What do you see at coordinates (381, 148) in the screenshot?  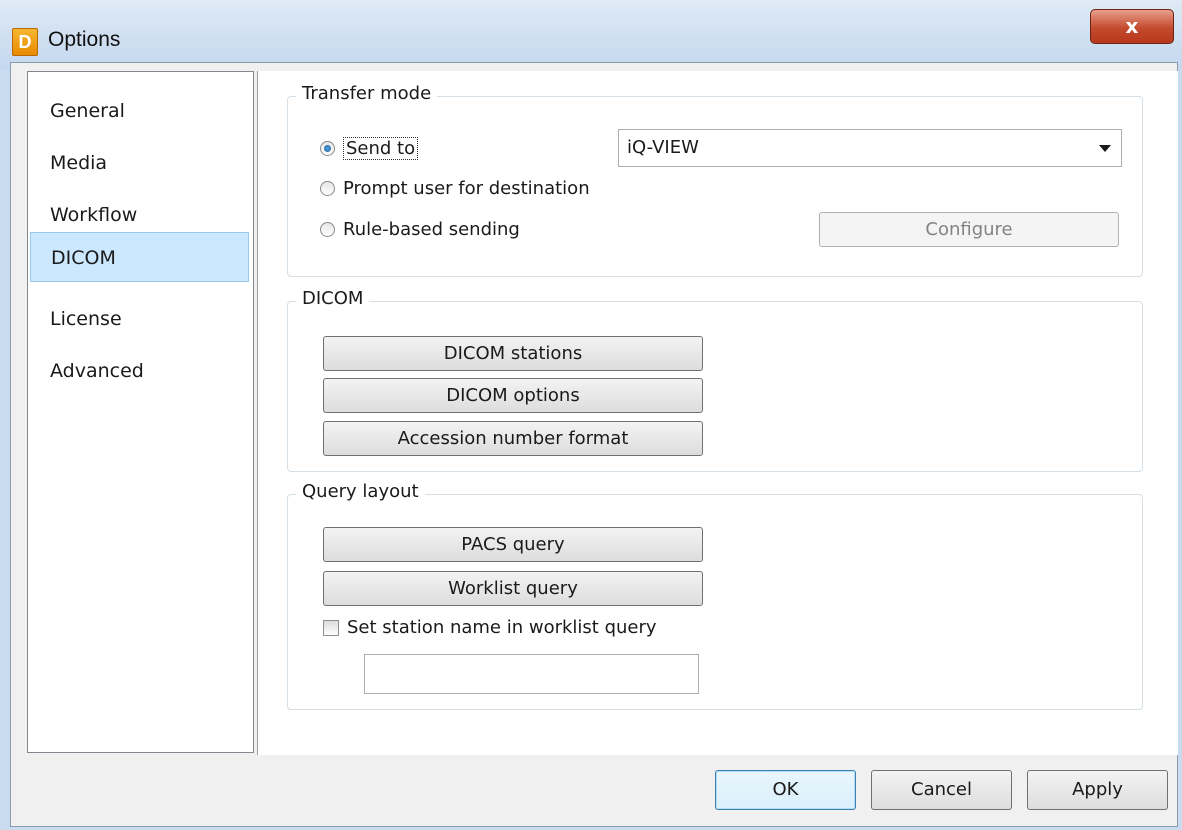 I see `send-to-label: Send to` at bounding box center [381, 148].